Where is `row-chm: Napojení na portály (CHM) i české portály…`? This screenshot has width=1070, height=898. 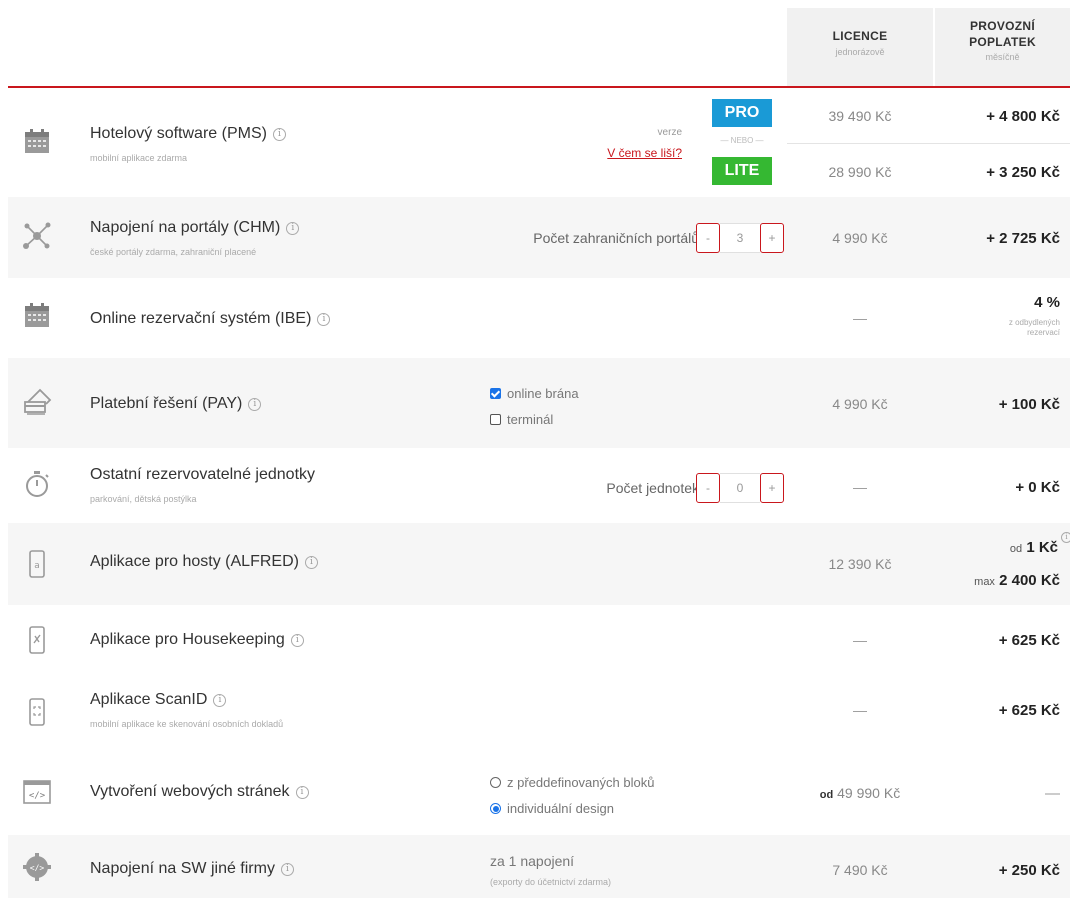
row-chm: Napojení na portály (CHM) i české portály… is located at coordinates (539, 237).